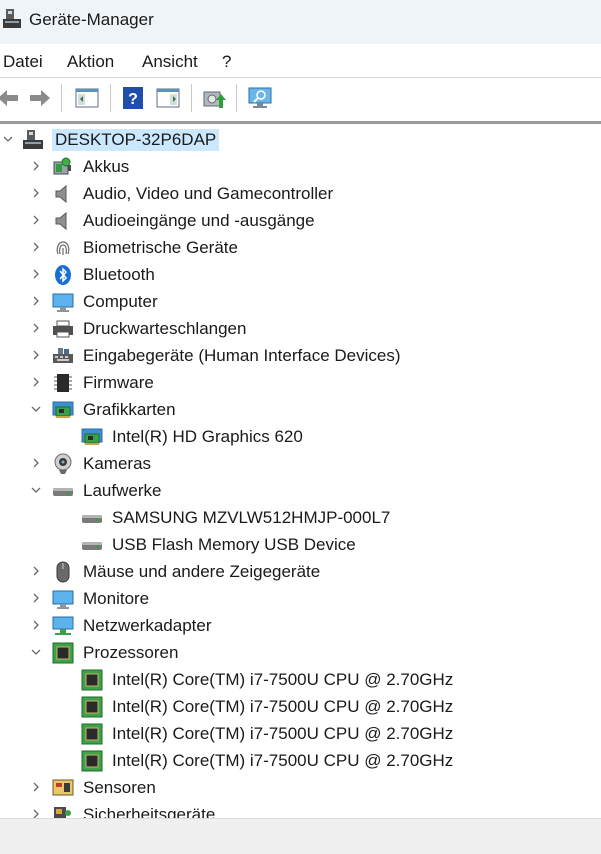 The width and height of the screenshot is (601, 854). Describe the element at coordinates (136, 140) in the screenshot. I see `tree-root-label: DESKTOP-32P6DAP` at that location.